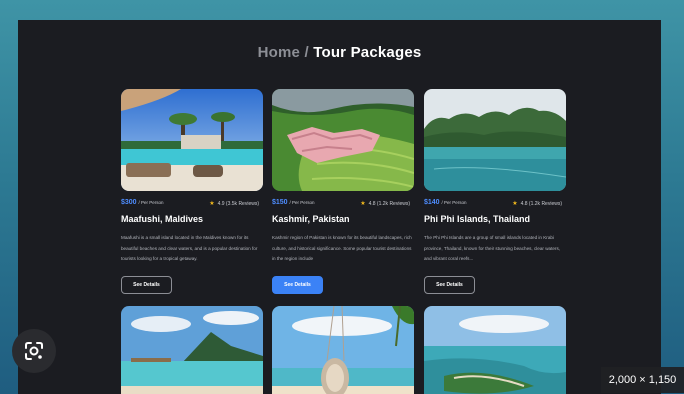 Image resolution: width=684 pixels, height=394 pixels. Describe the element at coordinates (311, 219) in the screenshot. I see `tour-name: Kashmir, Pakistan` at that location.